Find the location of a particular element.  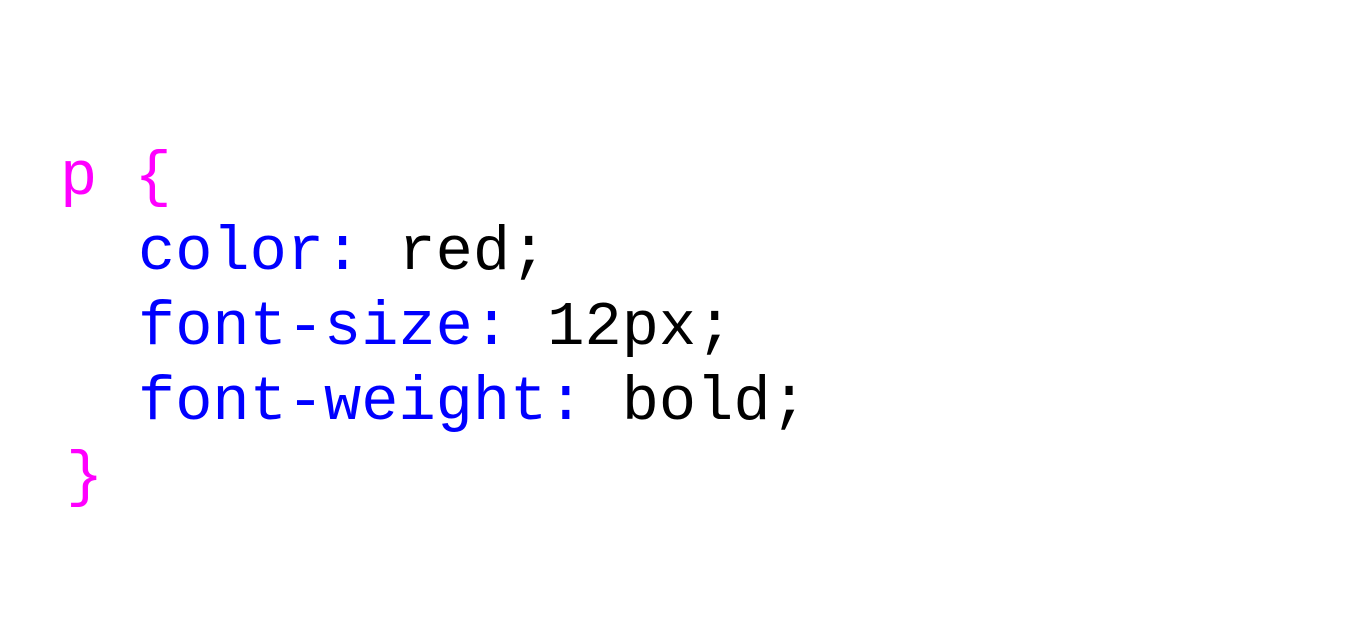

css-selector: p is located at coordinates (79, 177).